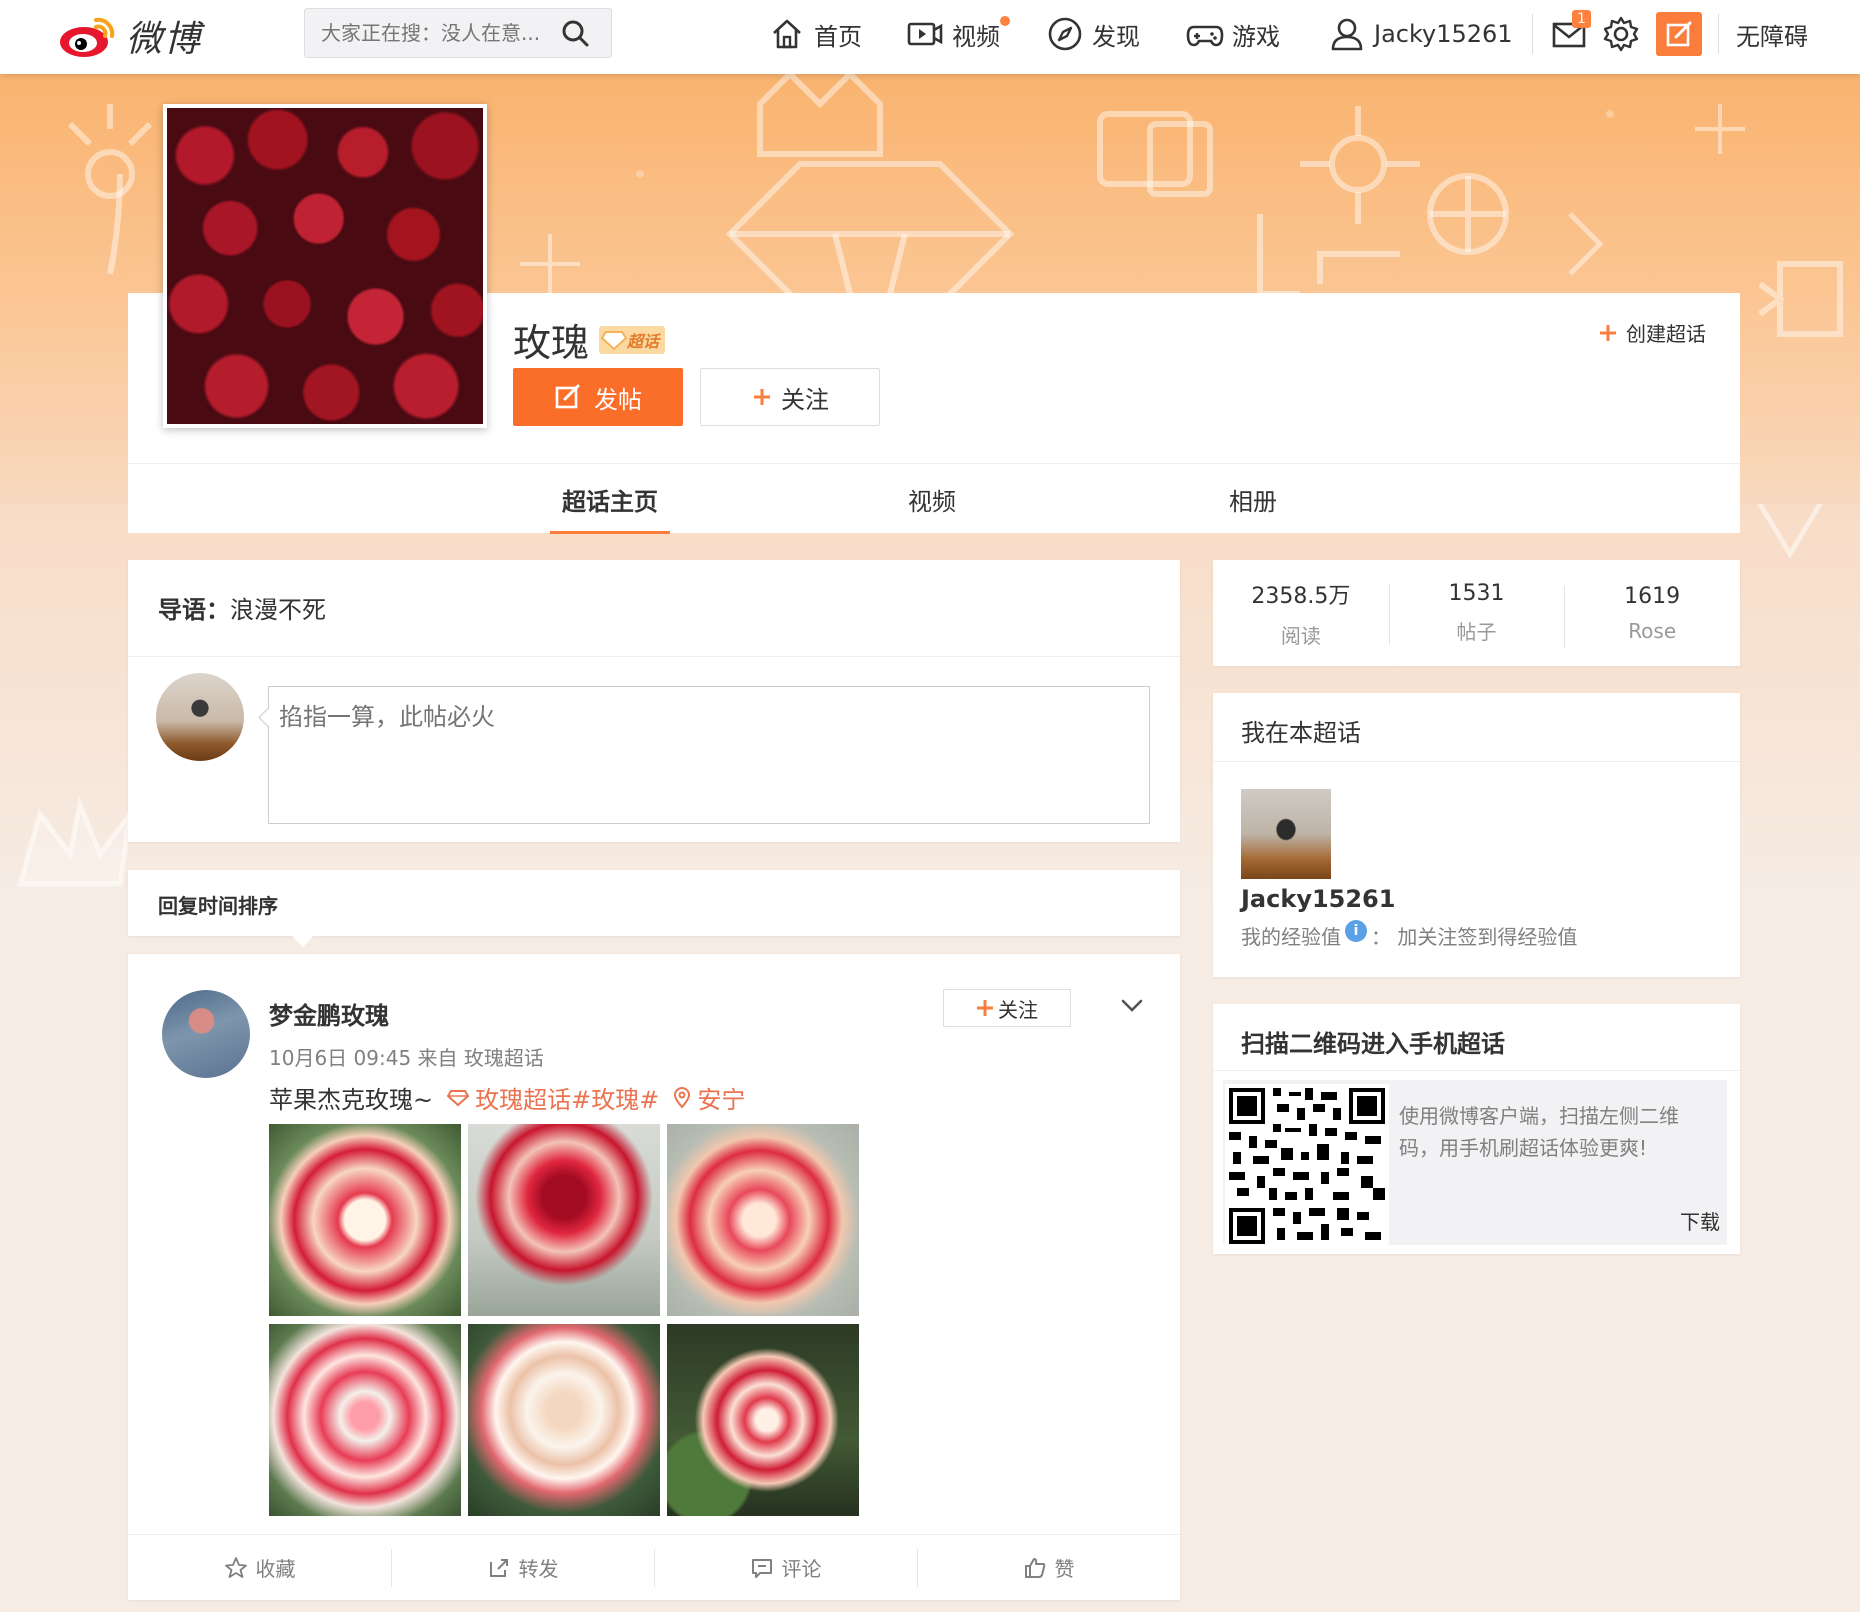 The height and width of the screenshot is (1612, 1860). Describe the element at coordinates (430, 33) in the screenshot. I see `search-input` at that location.